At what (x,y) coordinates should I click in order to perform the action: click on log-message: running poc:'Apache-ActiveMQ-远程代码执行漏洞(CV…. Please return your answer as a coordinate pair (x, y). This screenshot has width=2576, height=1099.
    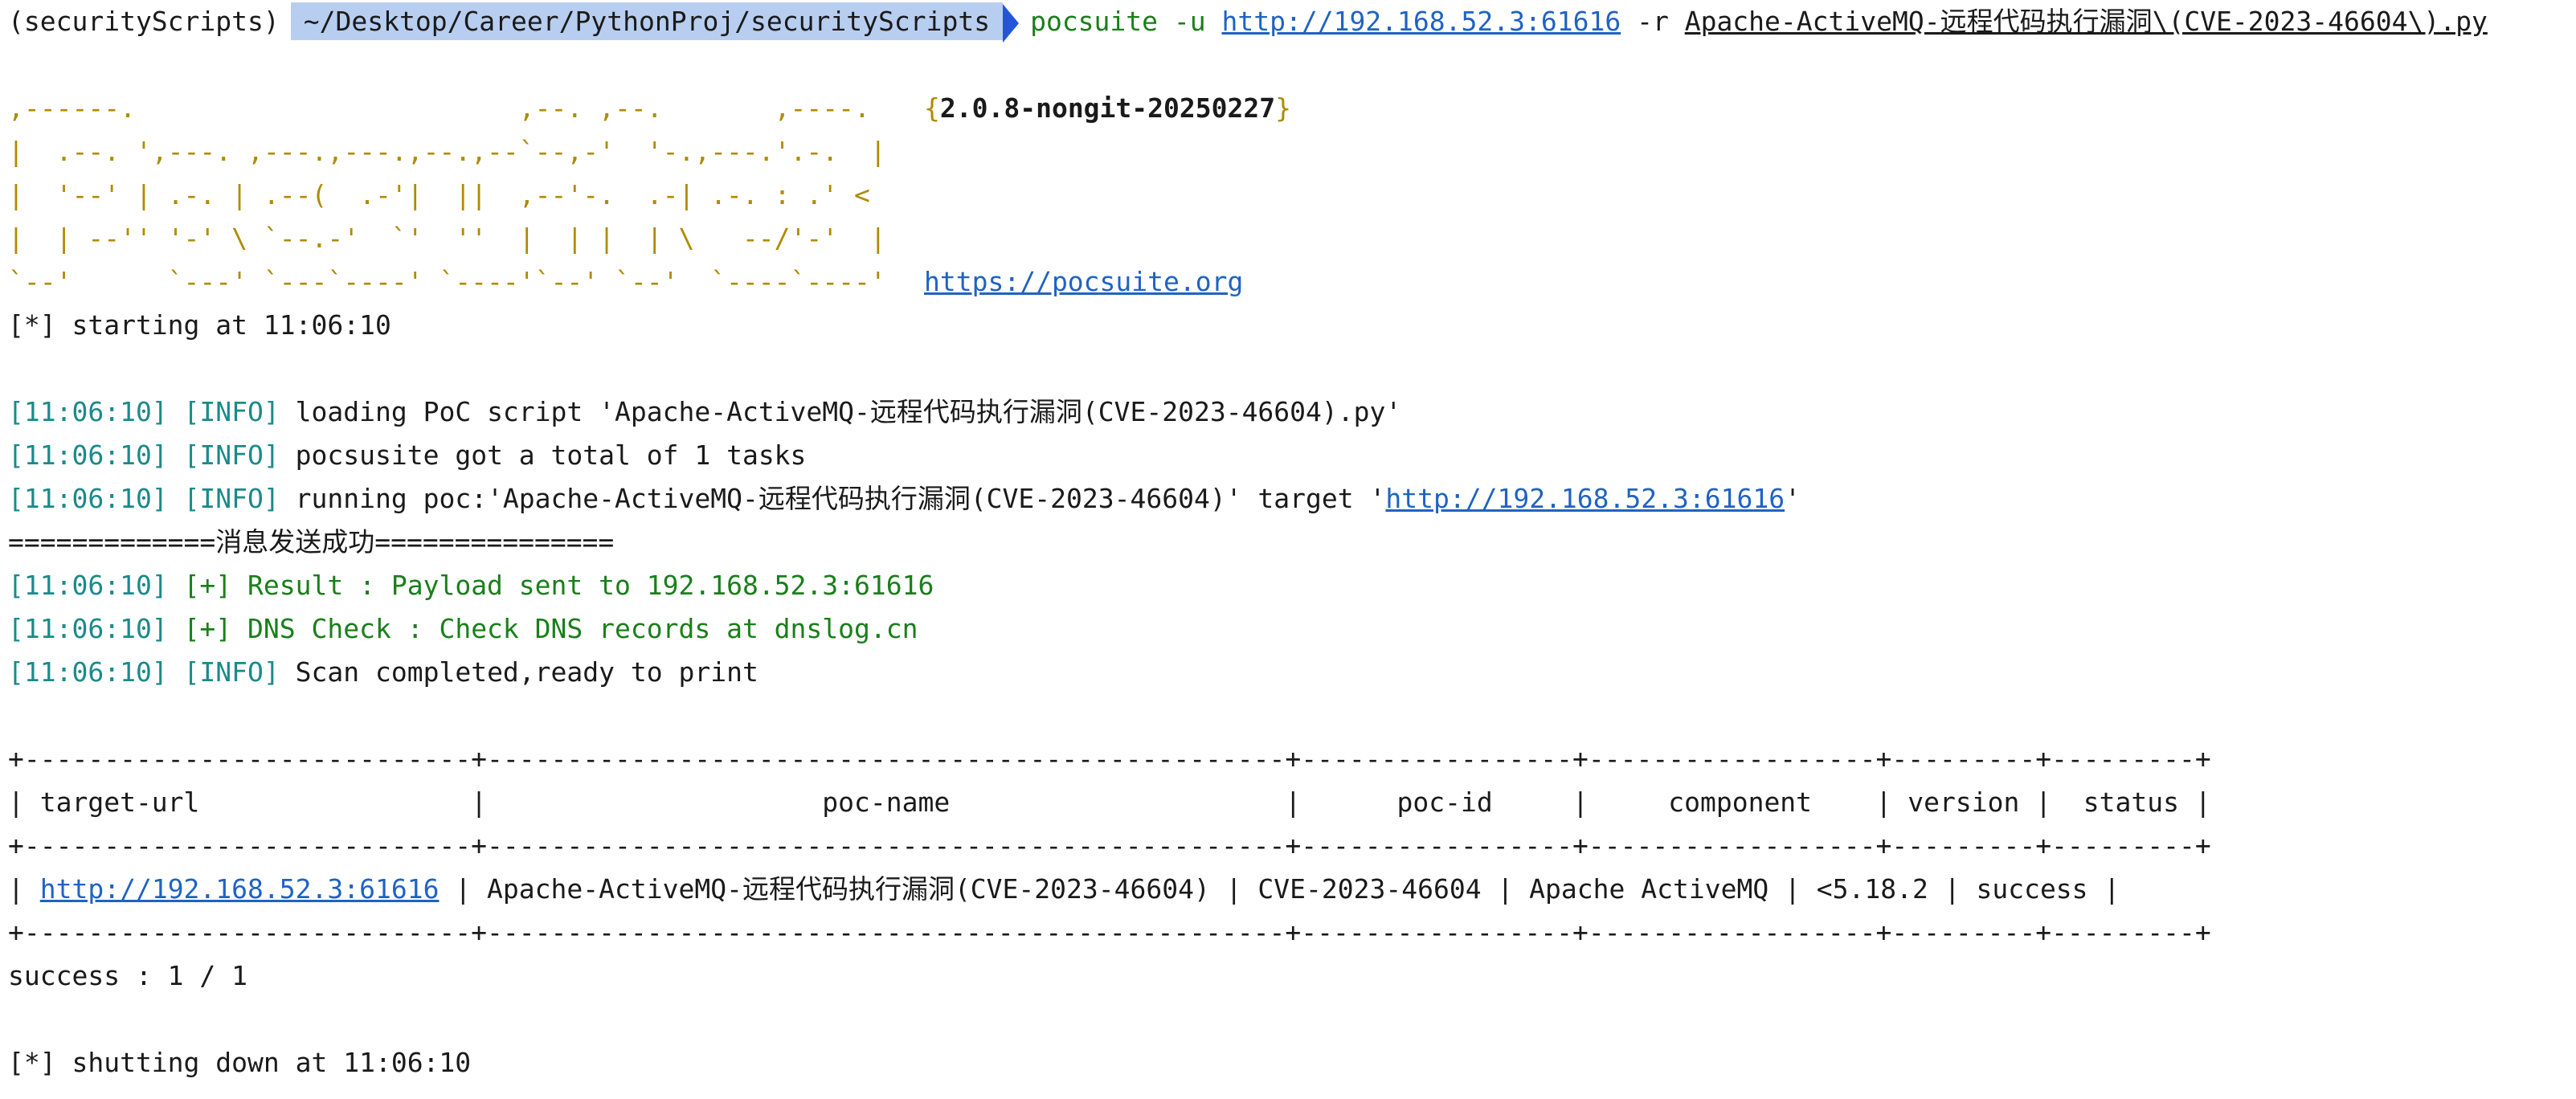
    Looking at the image, I should click on (841, 498).